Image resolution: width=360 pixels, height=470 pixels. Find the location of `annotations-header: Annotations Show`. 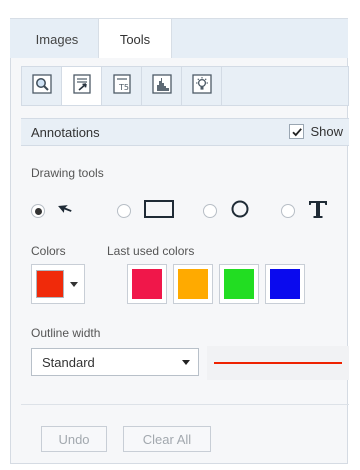

annotations-header: Annotations Show is located at coordinates (185, 132).